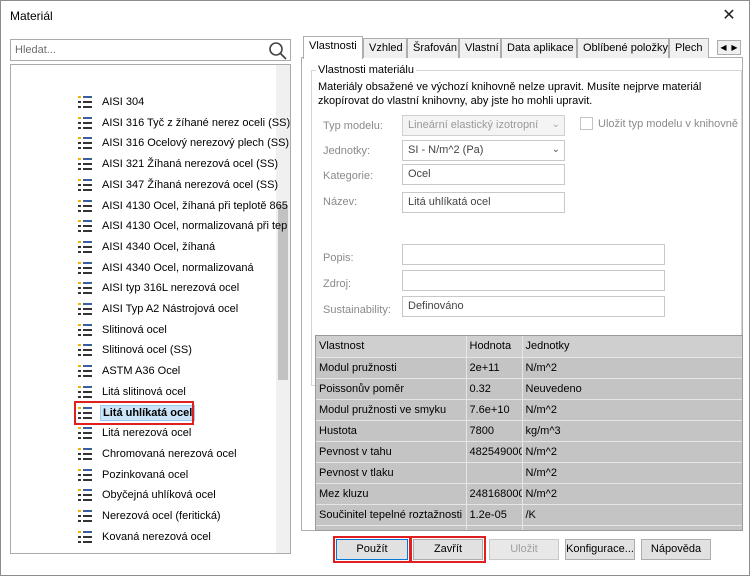 The image size is (750, 576). I want to click on checkbox-box, so click(586, 123).